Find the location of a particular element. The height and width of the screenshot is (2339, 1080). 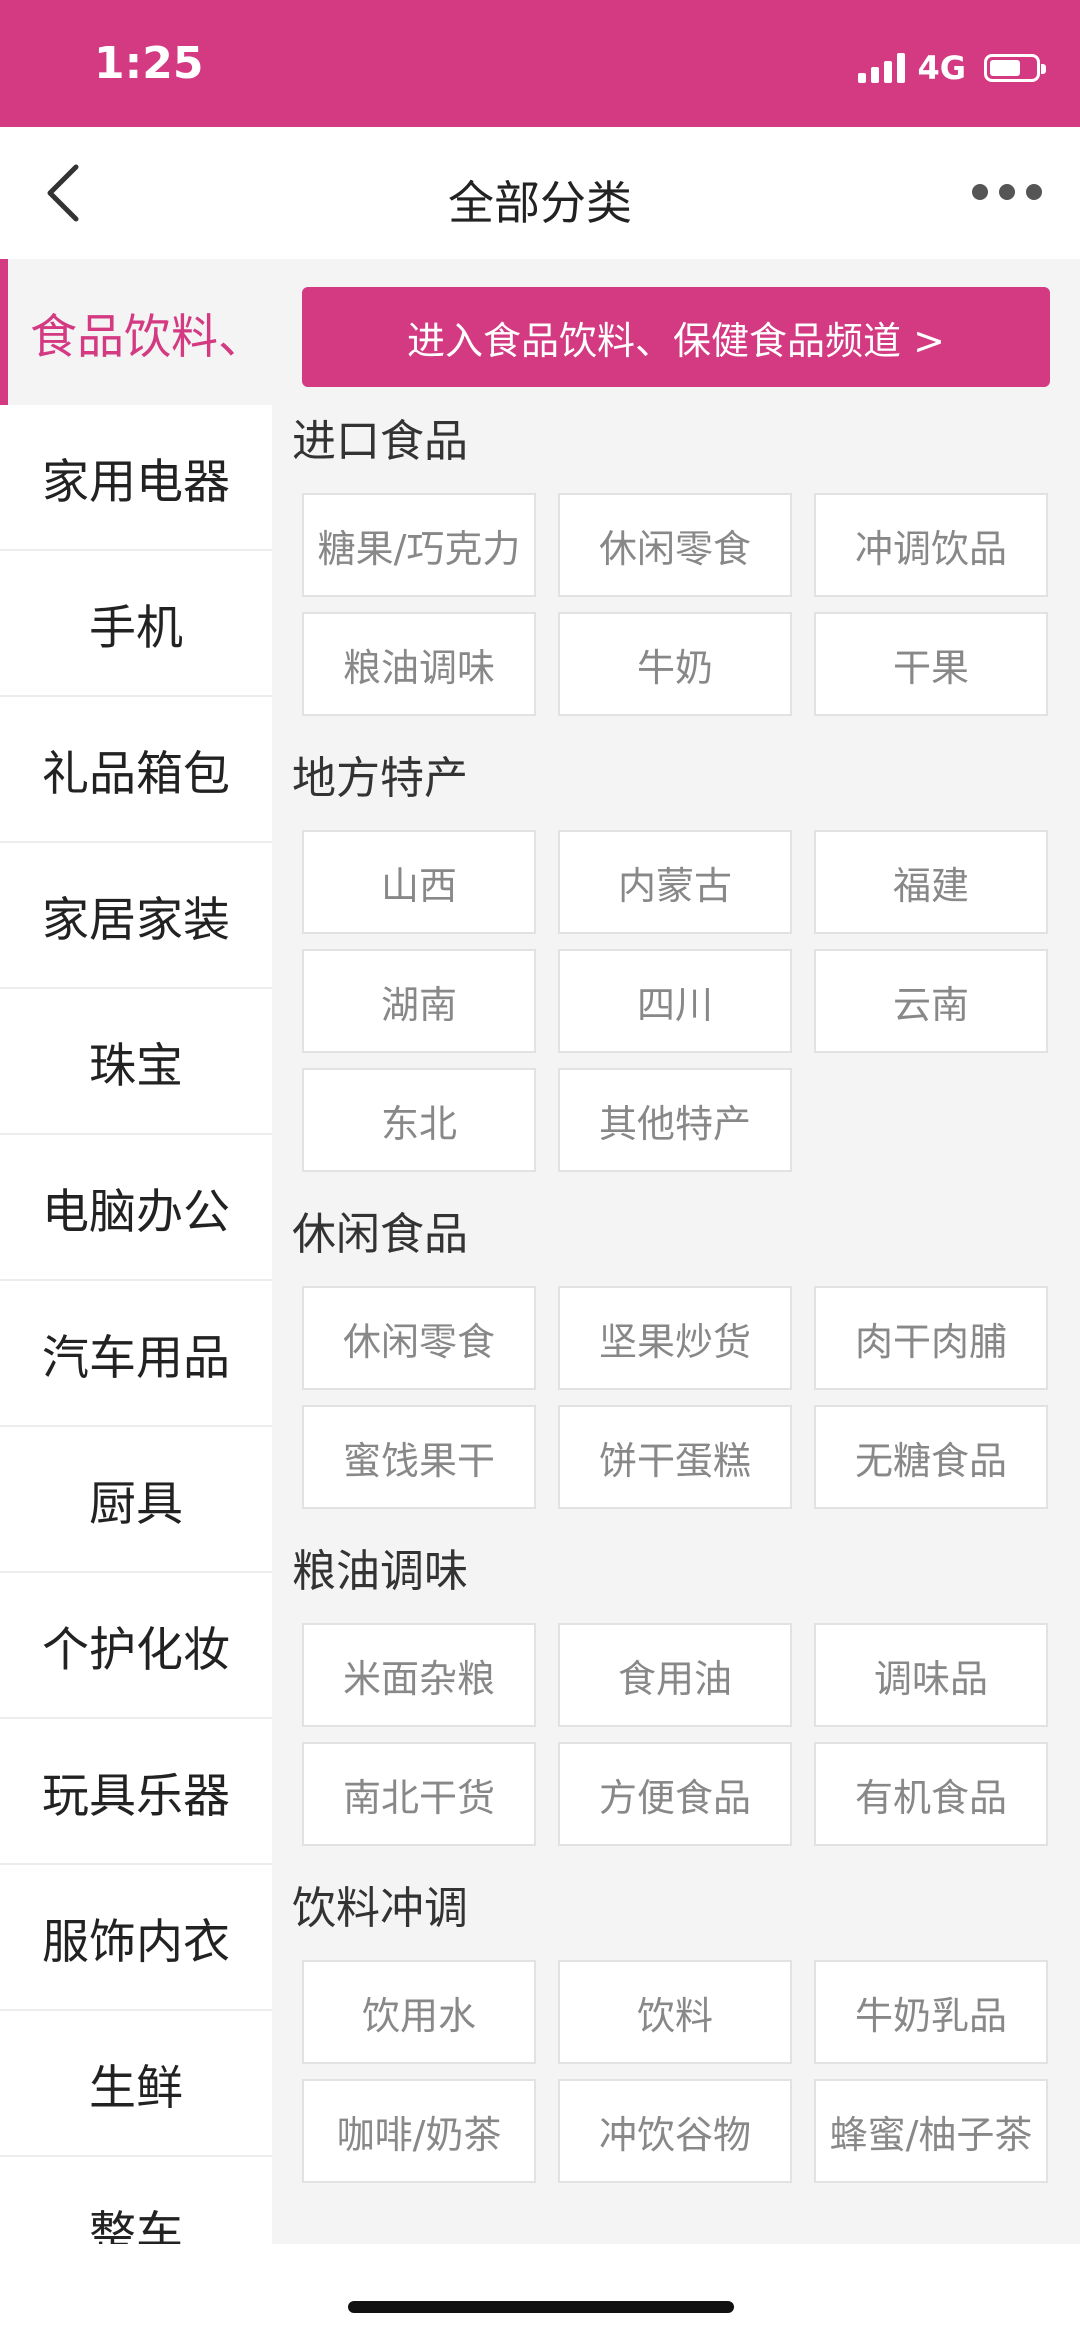

subcategory-item: 牛奶 is located at coordinates (675, 664).